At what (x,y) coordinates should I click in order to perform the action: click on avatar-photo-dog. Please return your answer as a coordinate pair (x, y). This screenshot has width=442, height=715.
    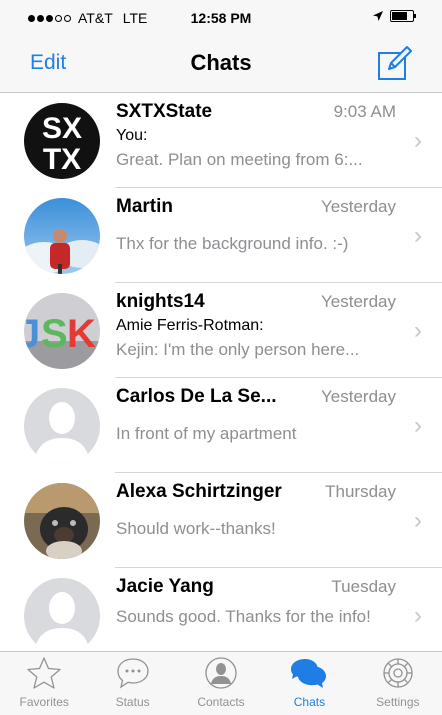
    Looking at the image, I should click on (62, 521).